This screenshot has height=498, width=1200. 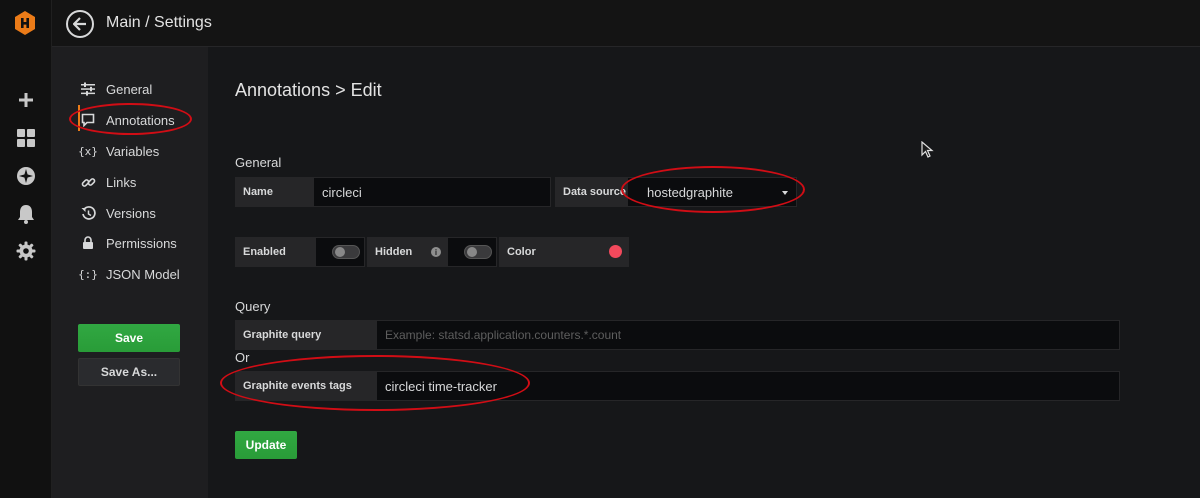 I want to click on settings-nav-label: JSON Model, so click(x=143, y=274).